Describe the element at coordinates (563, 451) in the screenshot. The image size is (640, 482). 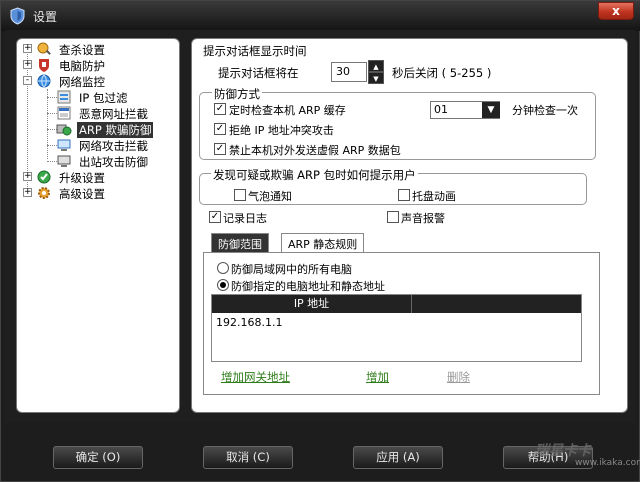
I see `watermark-logo: 瑞星卡卡` at that location.